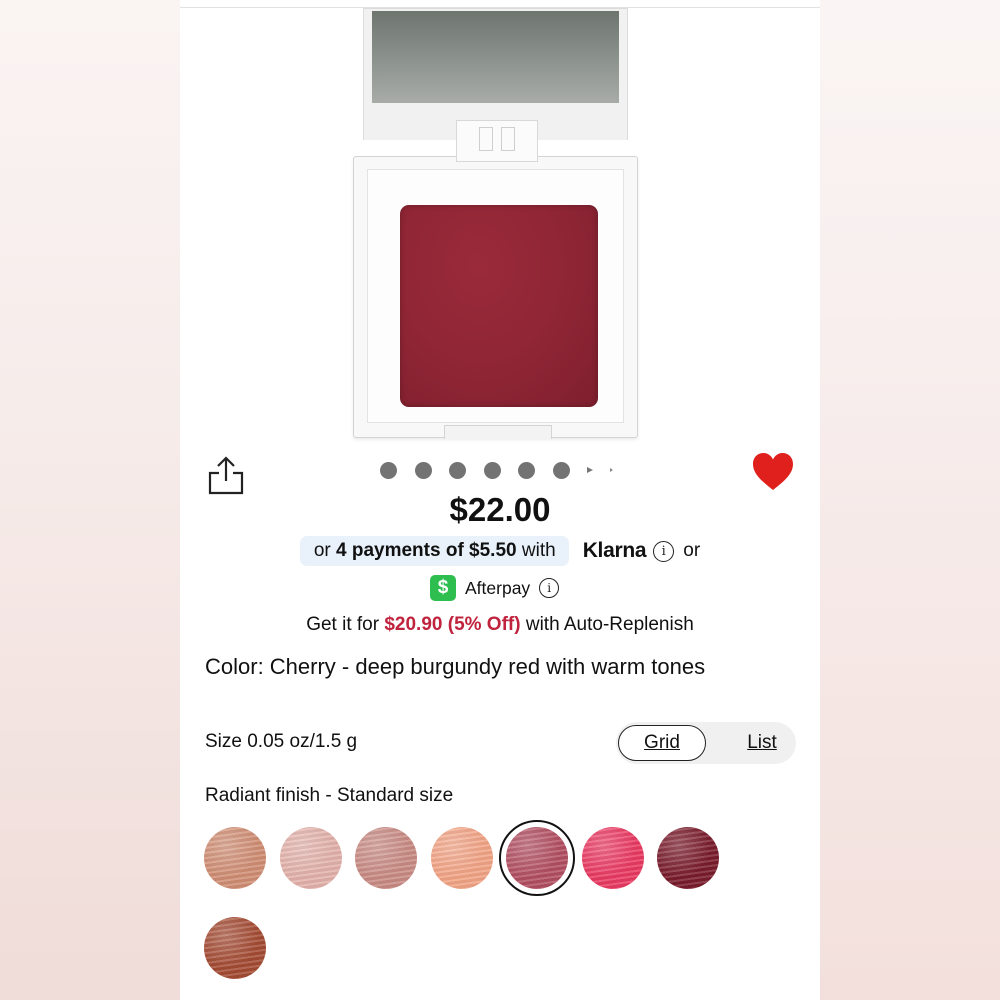 The image size is (1000, 1000). I want to click on installments-with: with, so click(538, 550).